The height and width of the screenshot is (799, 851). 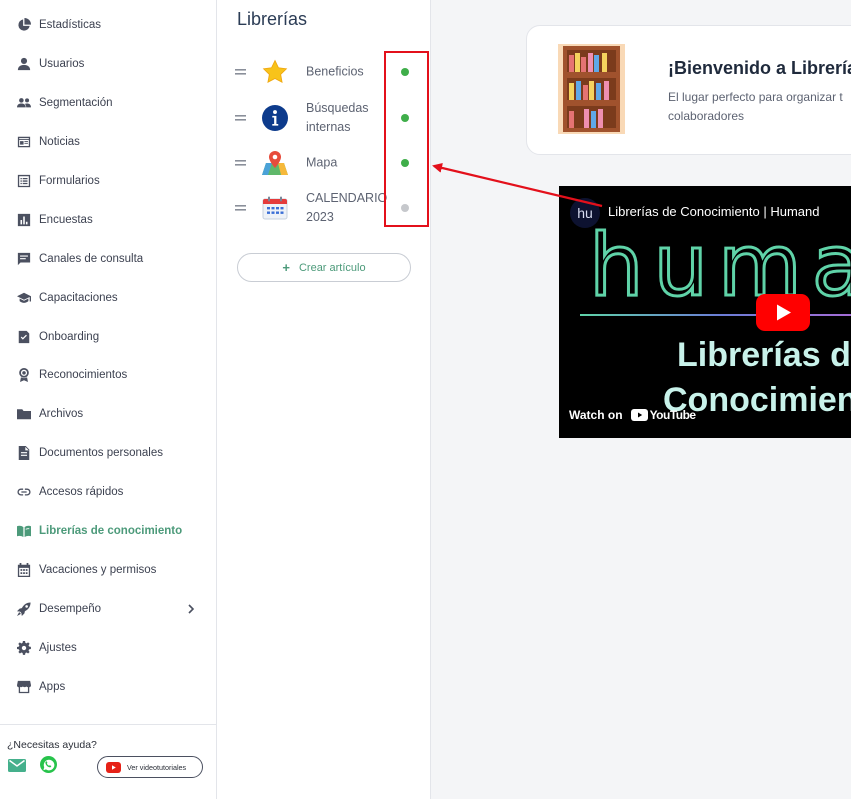 I want to click on link-icon, so click(x=24, y=492).